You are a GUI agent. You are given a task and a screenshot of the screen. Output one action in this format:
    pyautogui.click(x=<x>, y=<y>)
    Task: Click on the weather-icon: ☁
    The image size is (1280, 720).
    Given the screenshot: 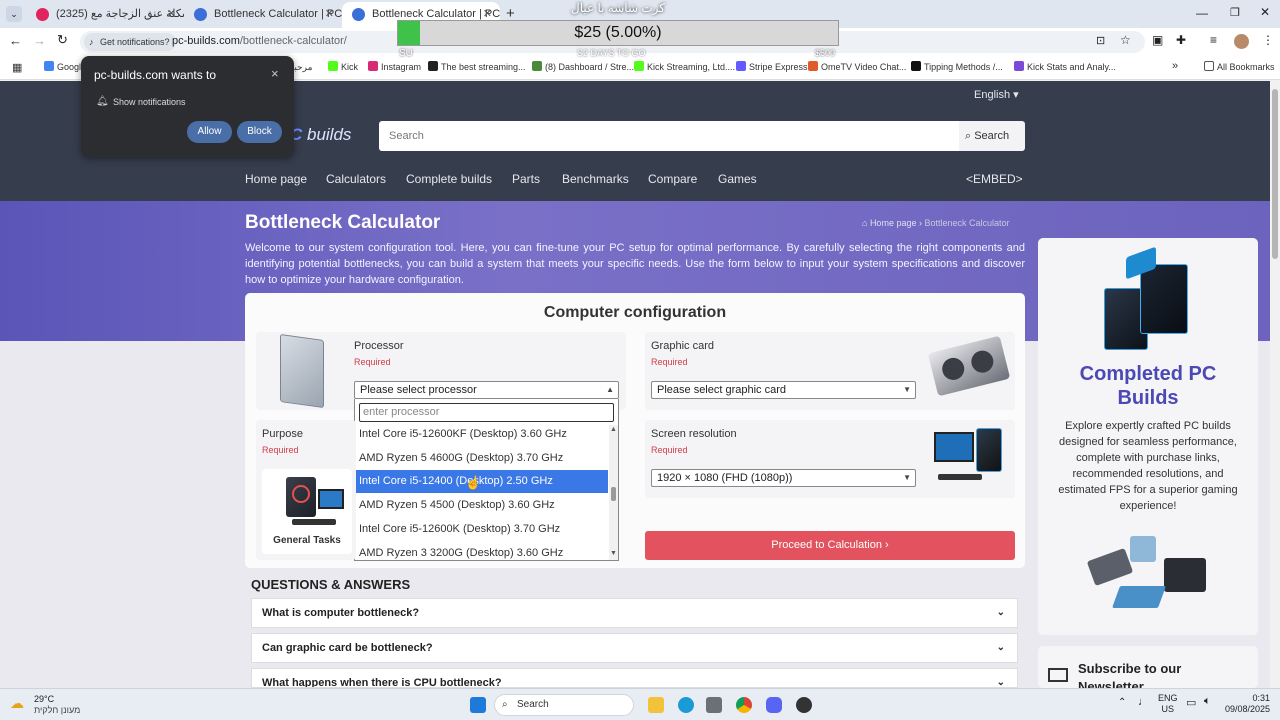 What is the action you would take?
    pyautogui.click(x=17, y=703)
    